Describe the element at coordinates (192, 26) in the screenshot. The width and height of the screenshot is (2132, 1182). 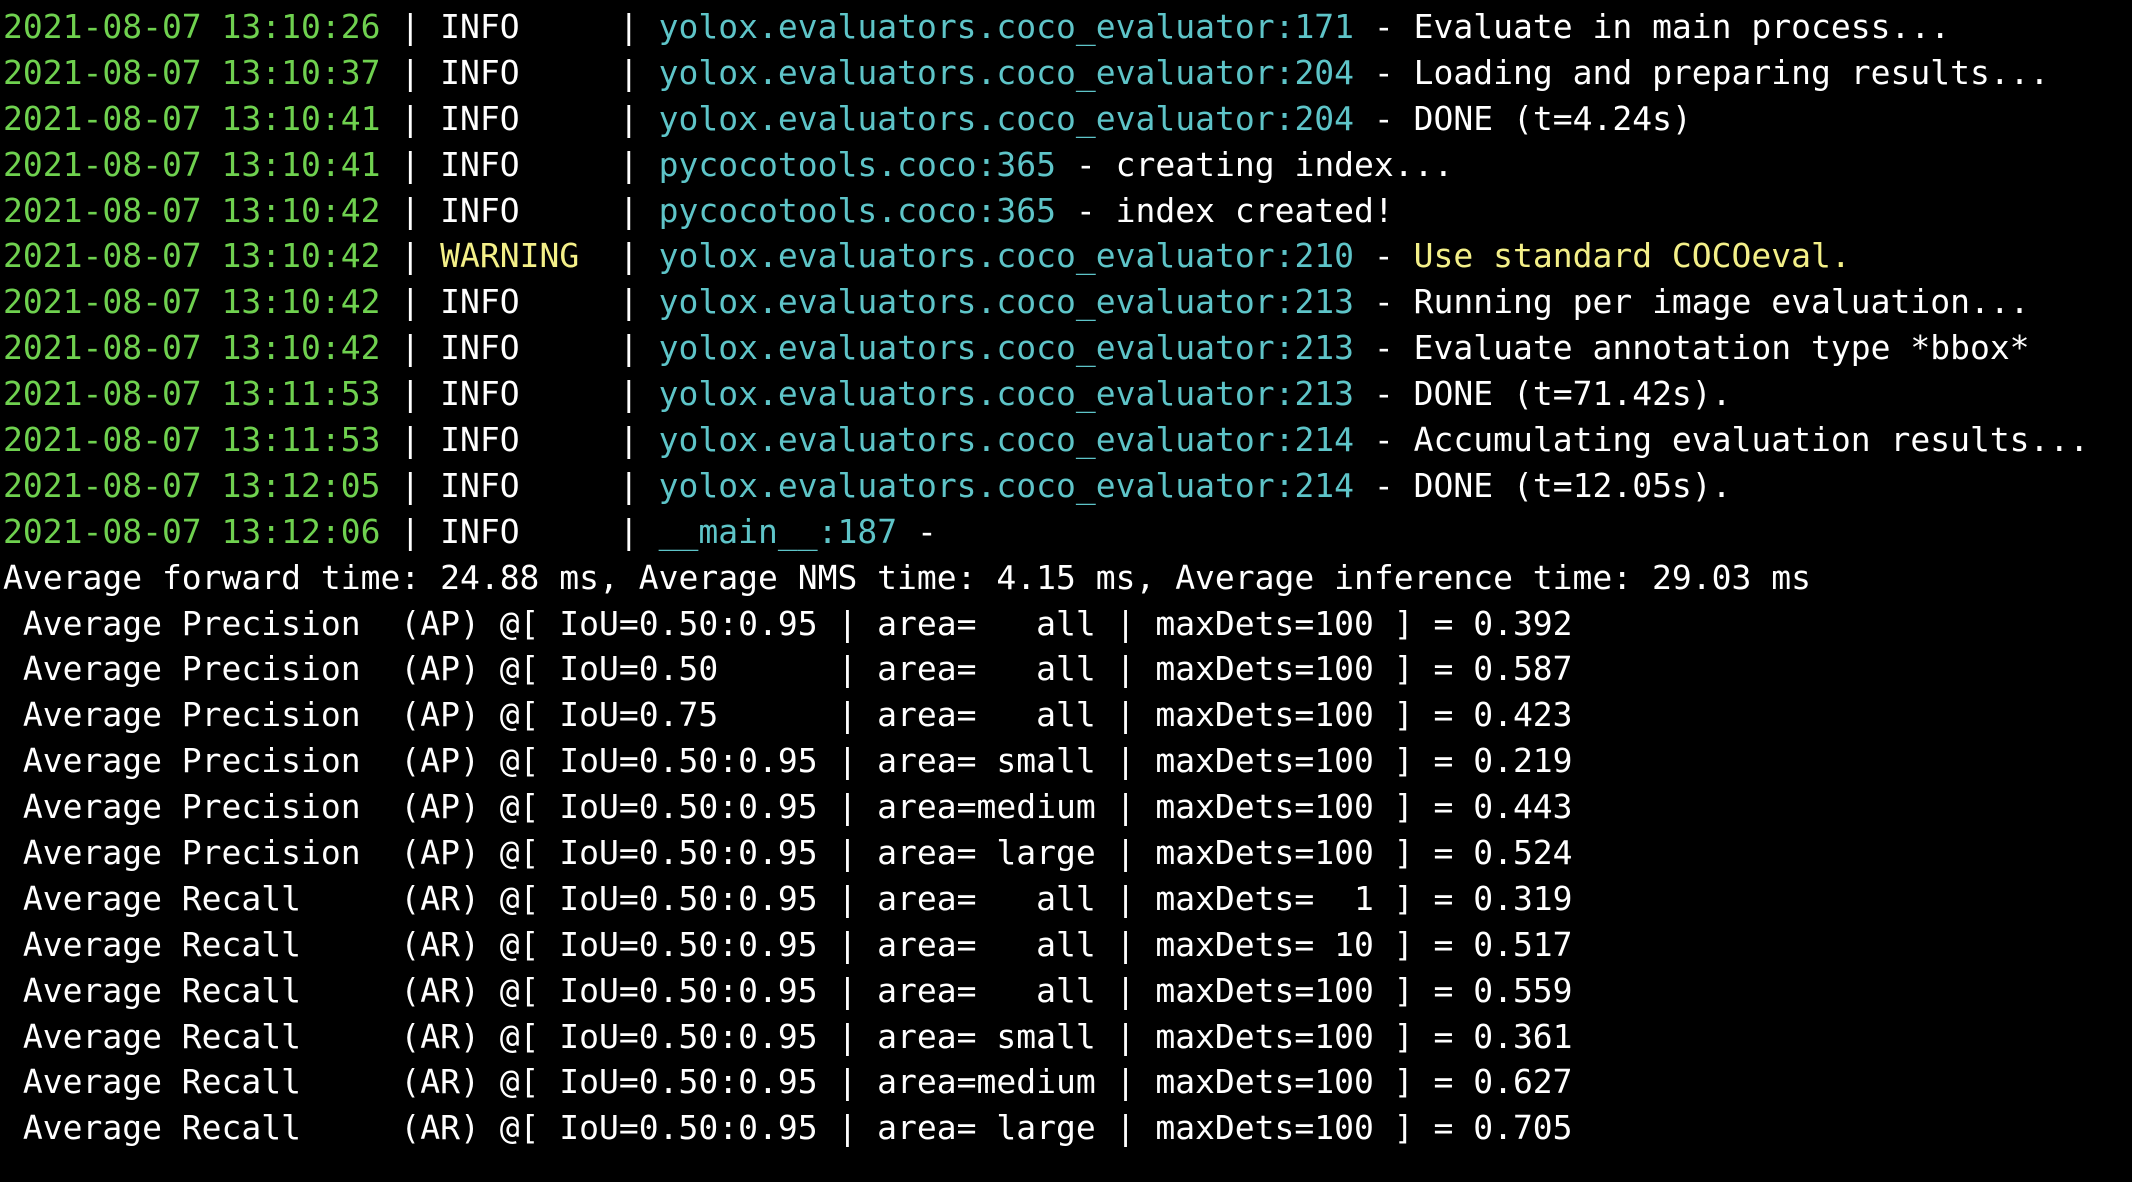
I see `log-timestamp: 2021-08-07 13:10:26` at that location.